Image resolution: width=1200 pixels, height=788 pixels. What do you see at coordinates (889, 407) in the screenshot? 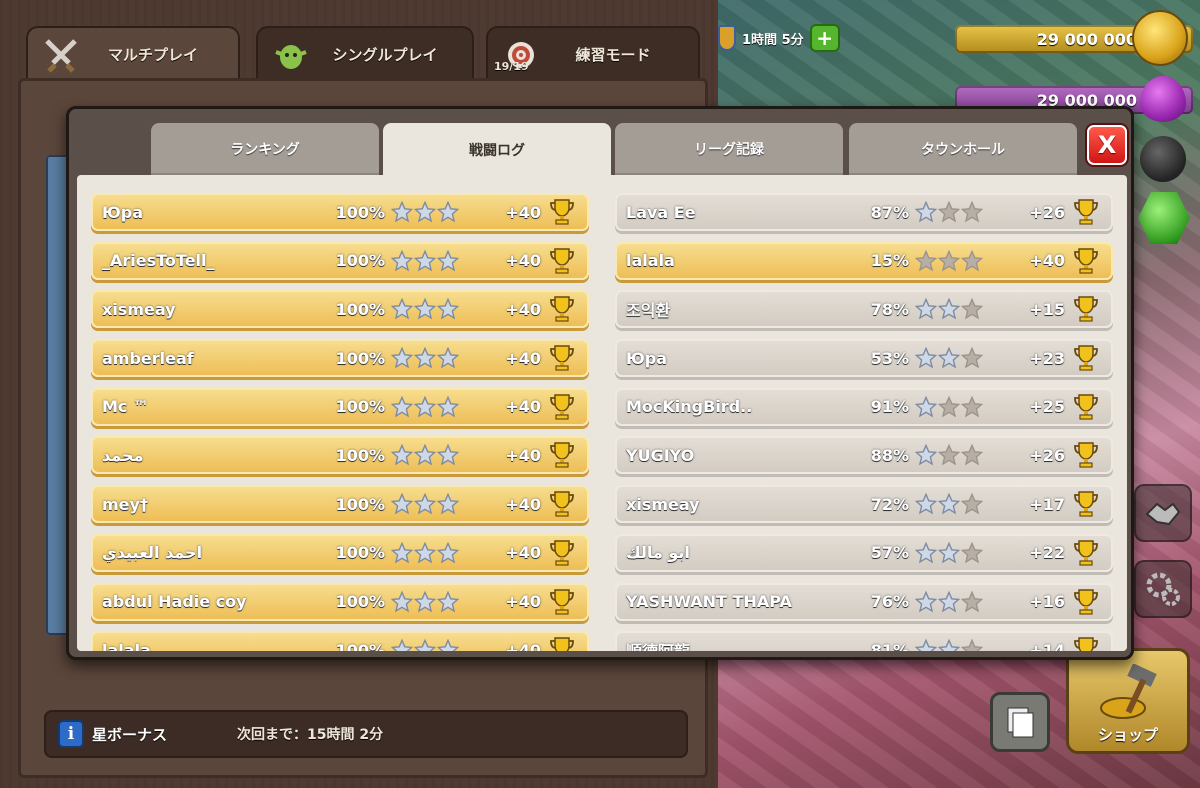
I see `destruction-percent: 91%` at bounding box center [889, 407].